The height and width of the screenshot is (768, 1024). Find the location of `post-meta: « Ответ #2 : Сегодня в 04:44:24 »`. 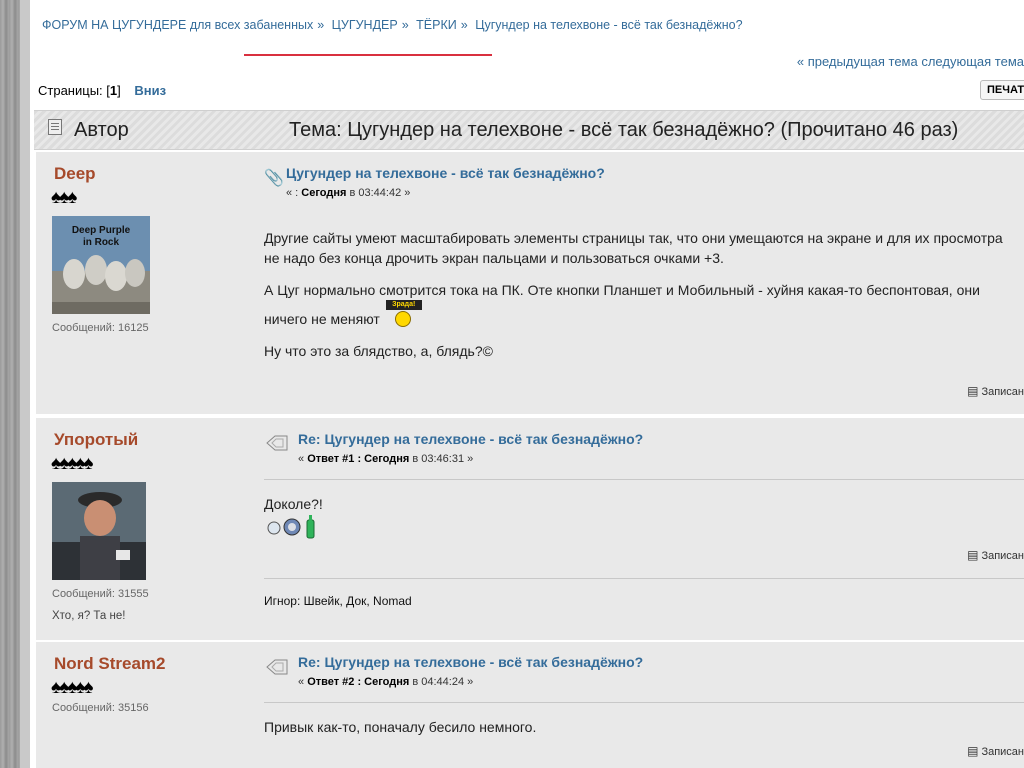

post-meta: « Ответ #2 : Сегодня в 04:44:24 » is located at coordinates (385, 682).